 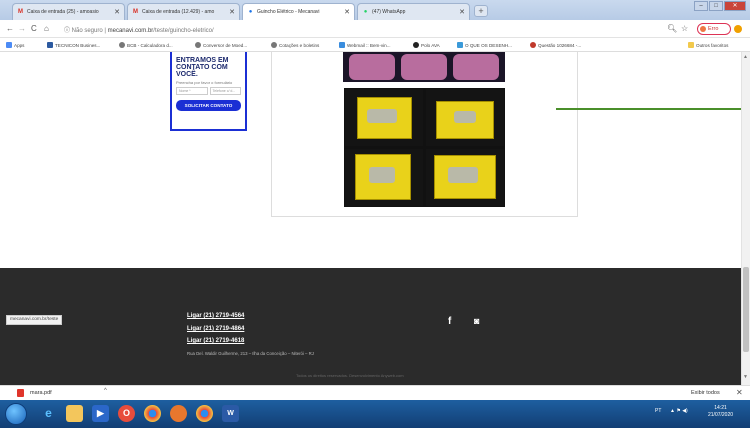 What do you see at coordinates (746, 309) in the screenshot?
I see `scroll-thumb` at bounding box center [746, 309].